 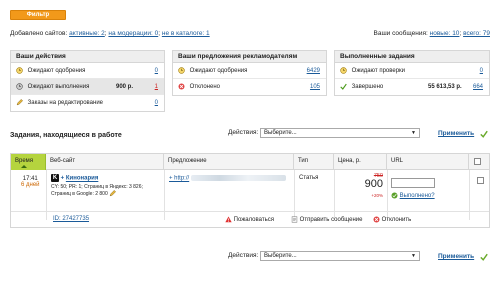 What do you see at coordinates (340, 256) in the screenshot?
I see `actions-select-bottom: Выберите... ▼` at bounding box center [340, 256].